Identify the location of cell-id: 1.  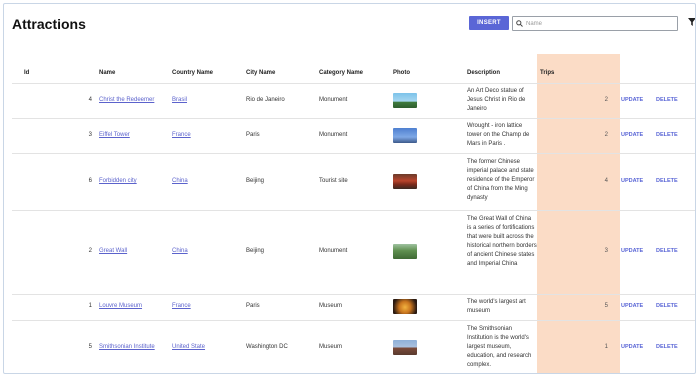
(90, 306).